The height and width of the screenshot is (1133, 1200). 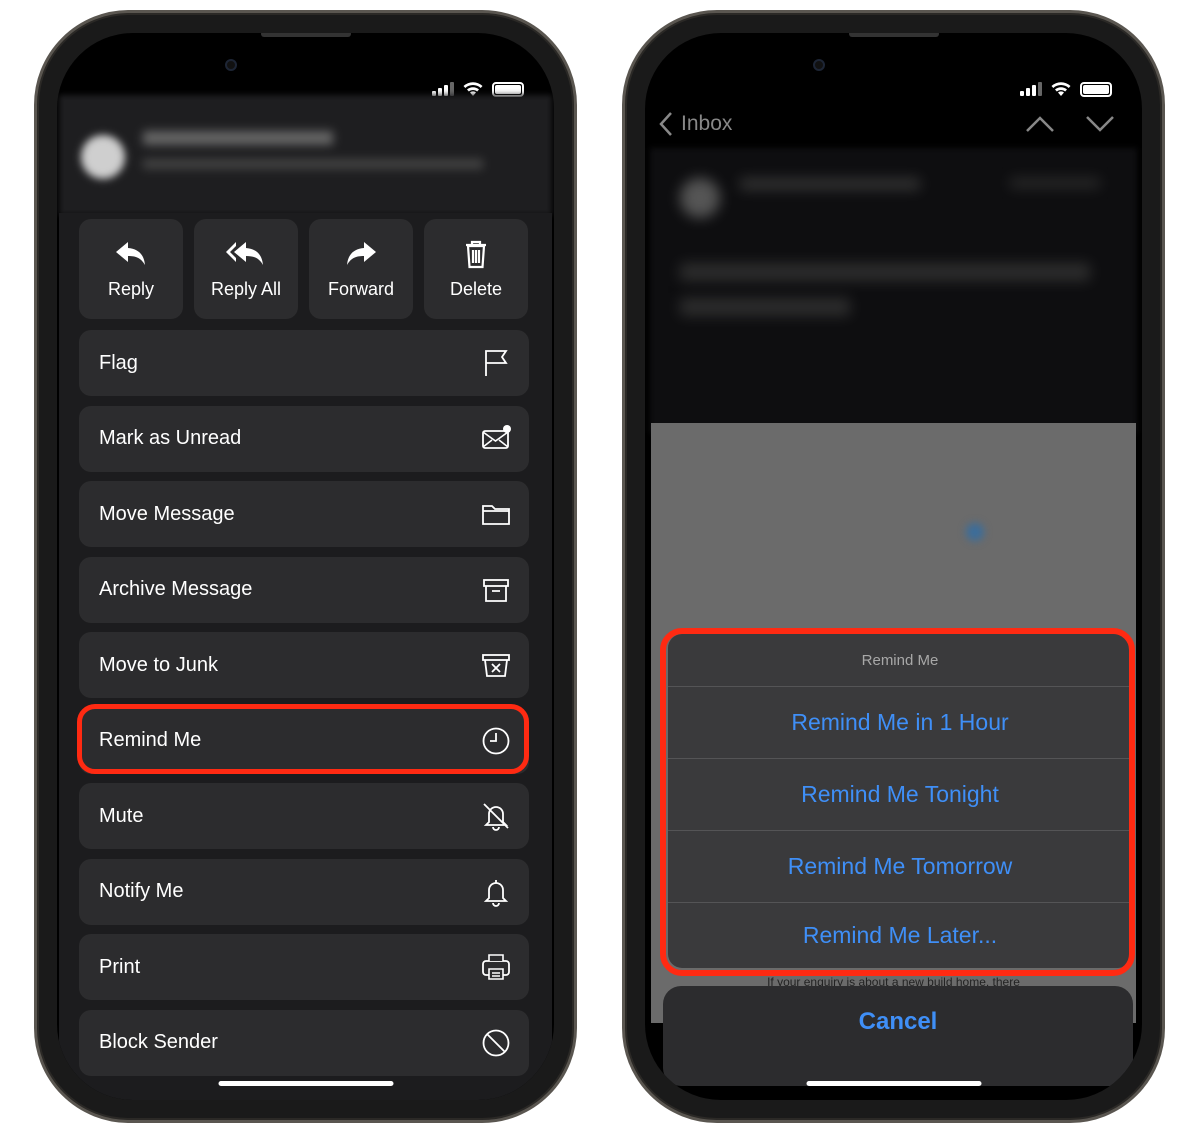 I want to click on action-label: Reply, so click(x=131, y=289).